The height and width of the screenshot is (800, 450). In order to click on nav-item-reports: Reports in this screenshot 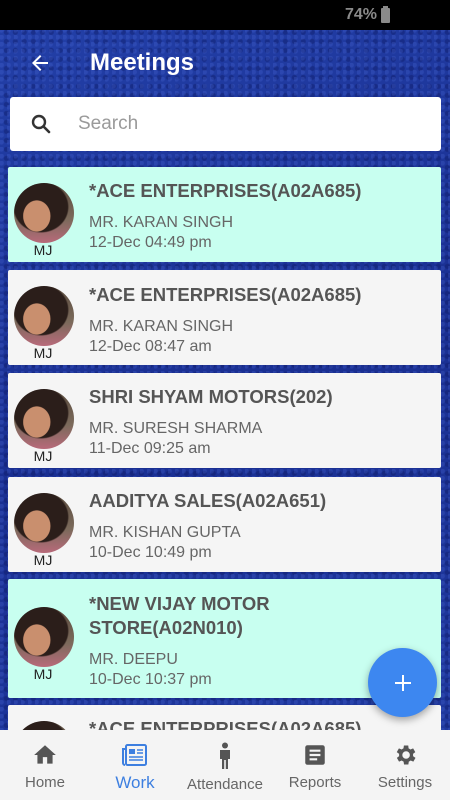, I will do `click(315, 765)`.